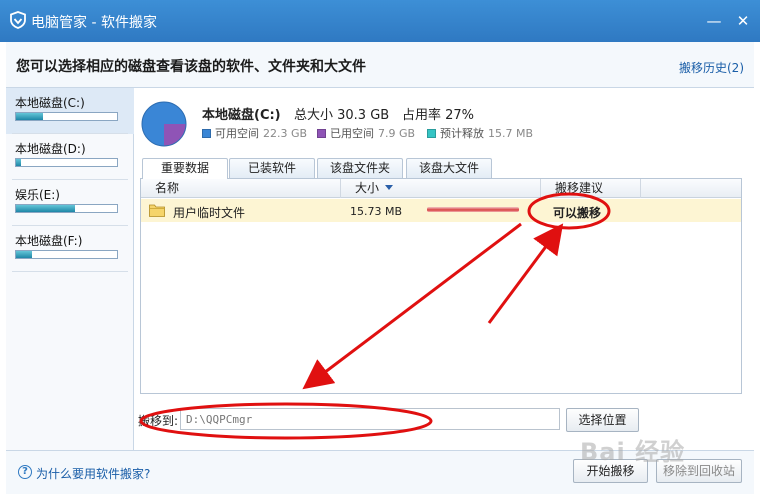 This screenshot has width=760, height=500. I want to click on legend-used-space: 已用空间 7.9 GB, so click(366, 133).